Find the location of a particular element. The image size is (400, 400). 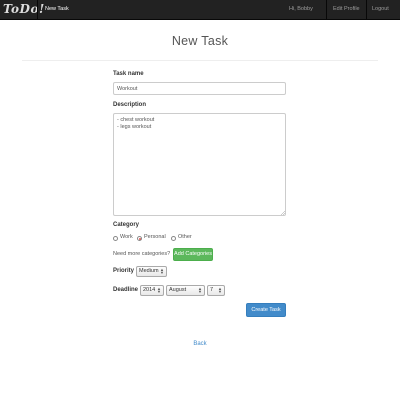

deadline-label: Deadline is located at coordinates (126, 290).